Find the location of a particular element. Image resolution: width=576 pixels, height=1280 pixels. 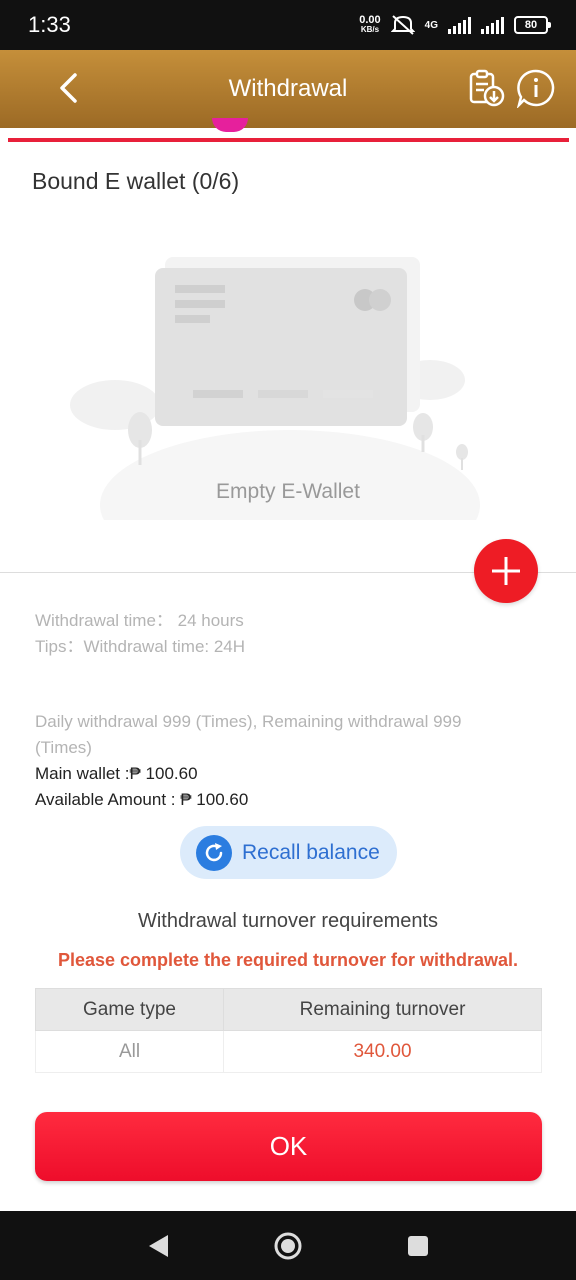

status-icons: 0.00 KB/s 4G 80 is located at coordinates (455, 25).